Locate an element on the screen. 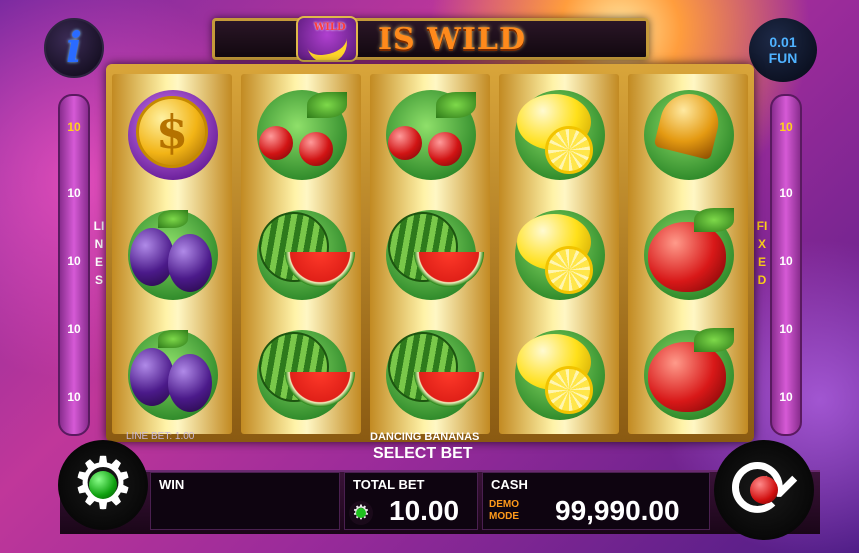 The image size is (859, 553). green-indicator-icon is located at coordinates (103, 485).